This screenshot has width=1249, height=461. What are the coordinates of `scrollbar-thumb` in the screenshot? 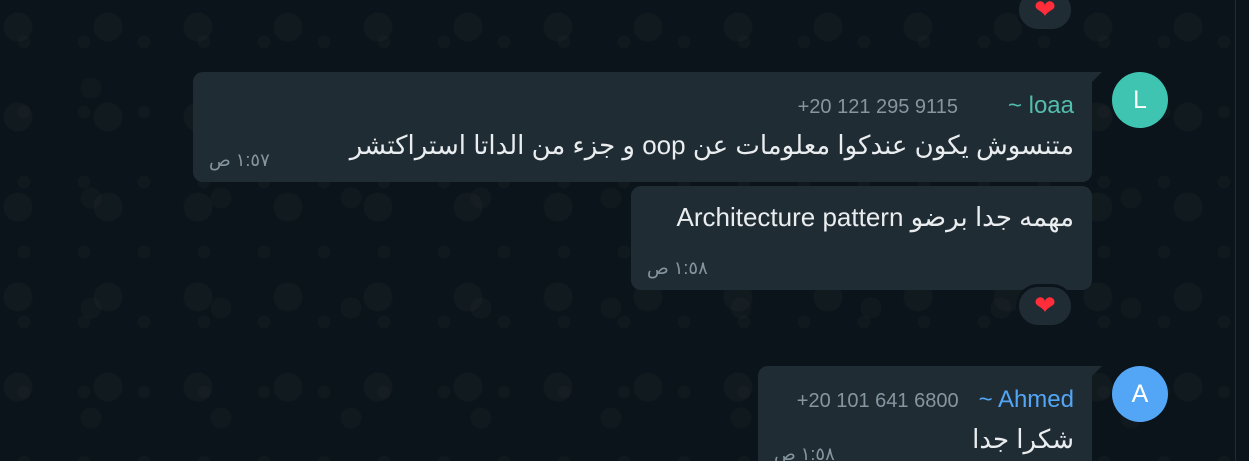 It's located at (1243, 230).